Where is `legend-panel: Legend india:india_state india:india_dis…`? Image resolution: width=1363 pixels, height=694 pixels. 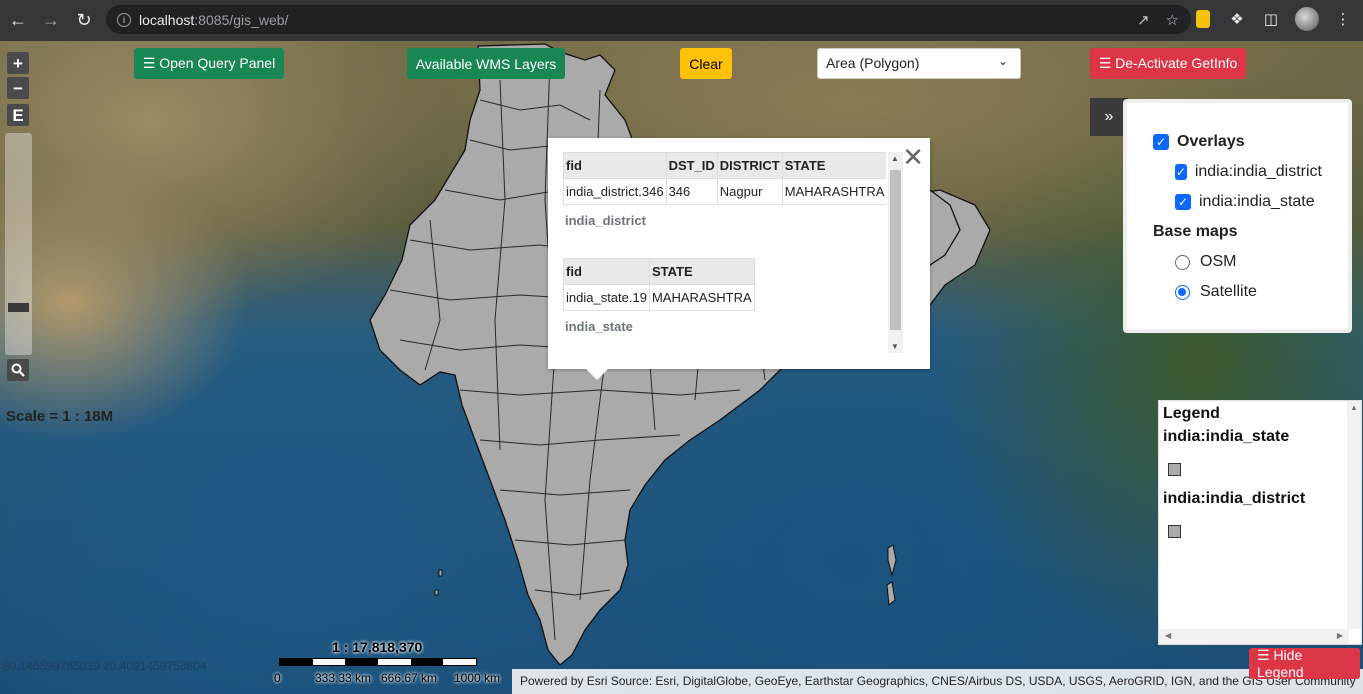
legend-panel: Legend india:india_state india:india_dis… is located at coordinates (1260, 522).